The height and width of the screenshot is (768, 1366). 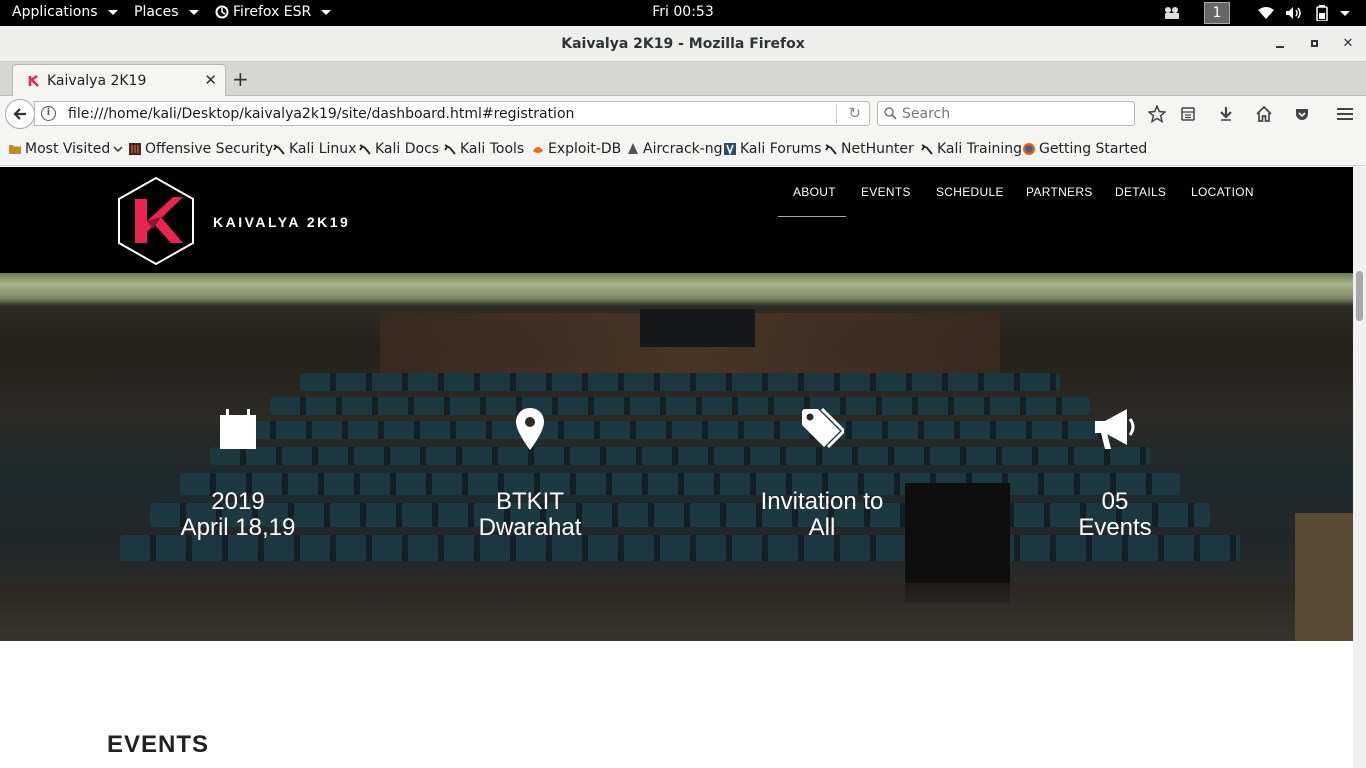 I want to click on bookmark-label: Aircrack-ng, so click(x=683, y=149).